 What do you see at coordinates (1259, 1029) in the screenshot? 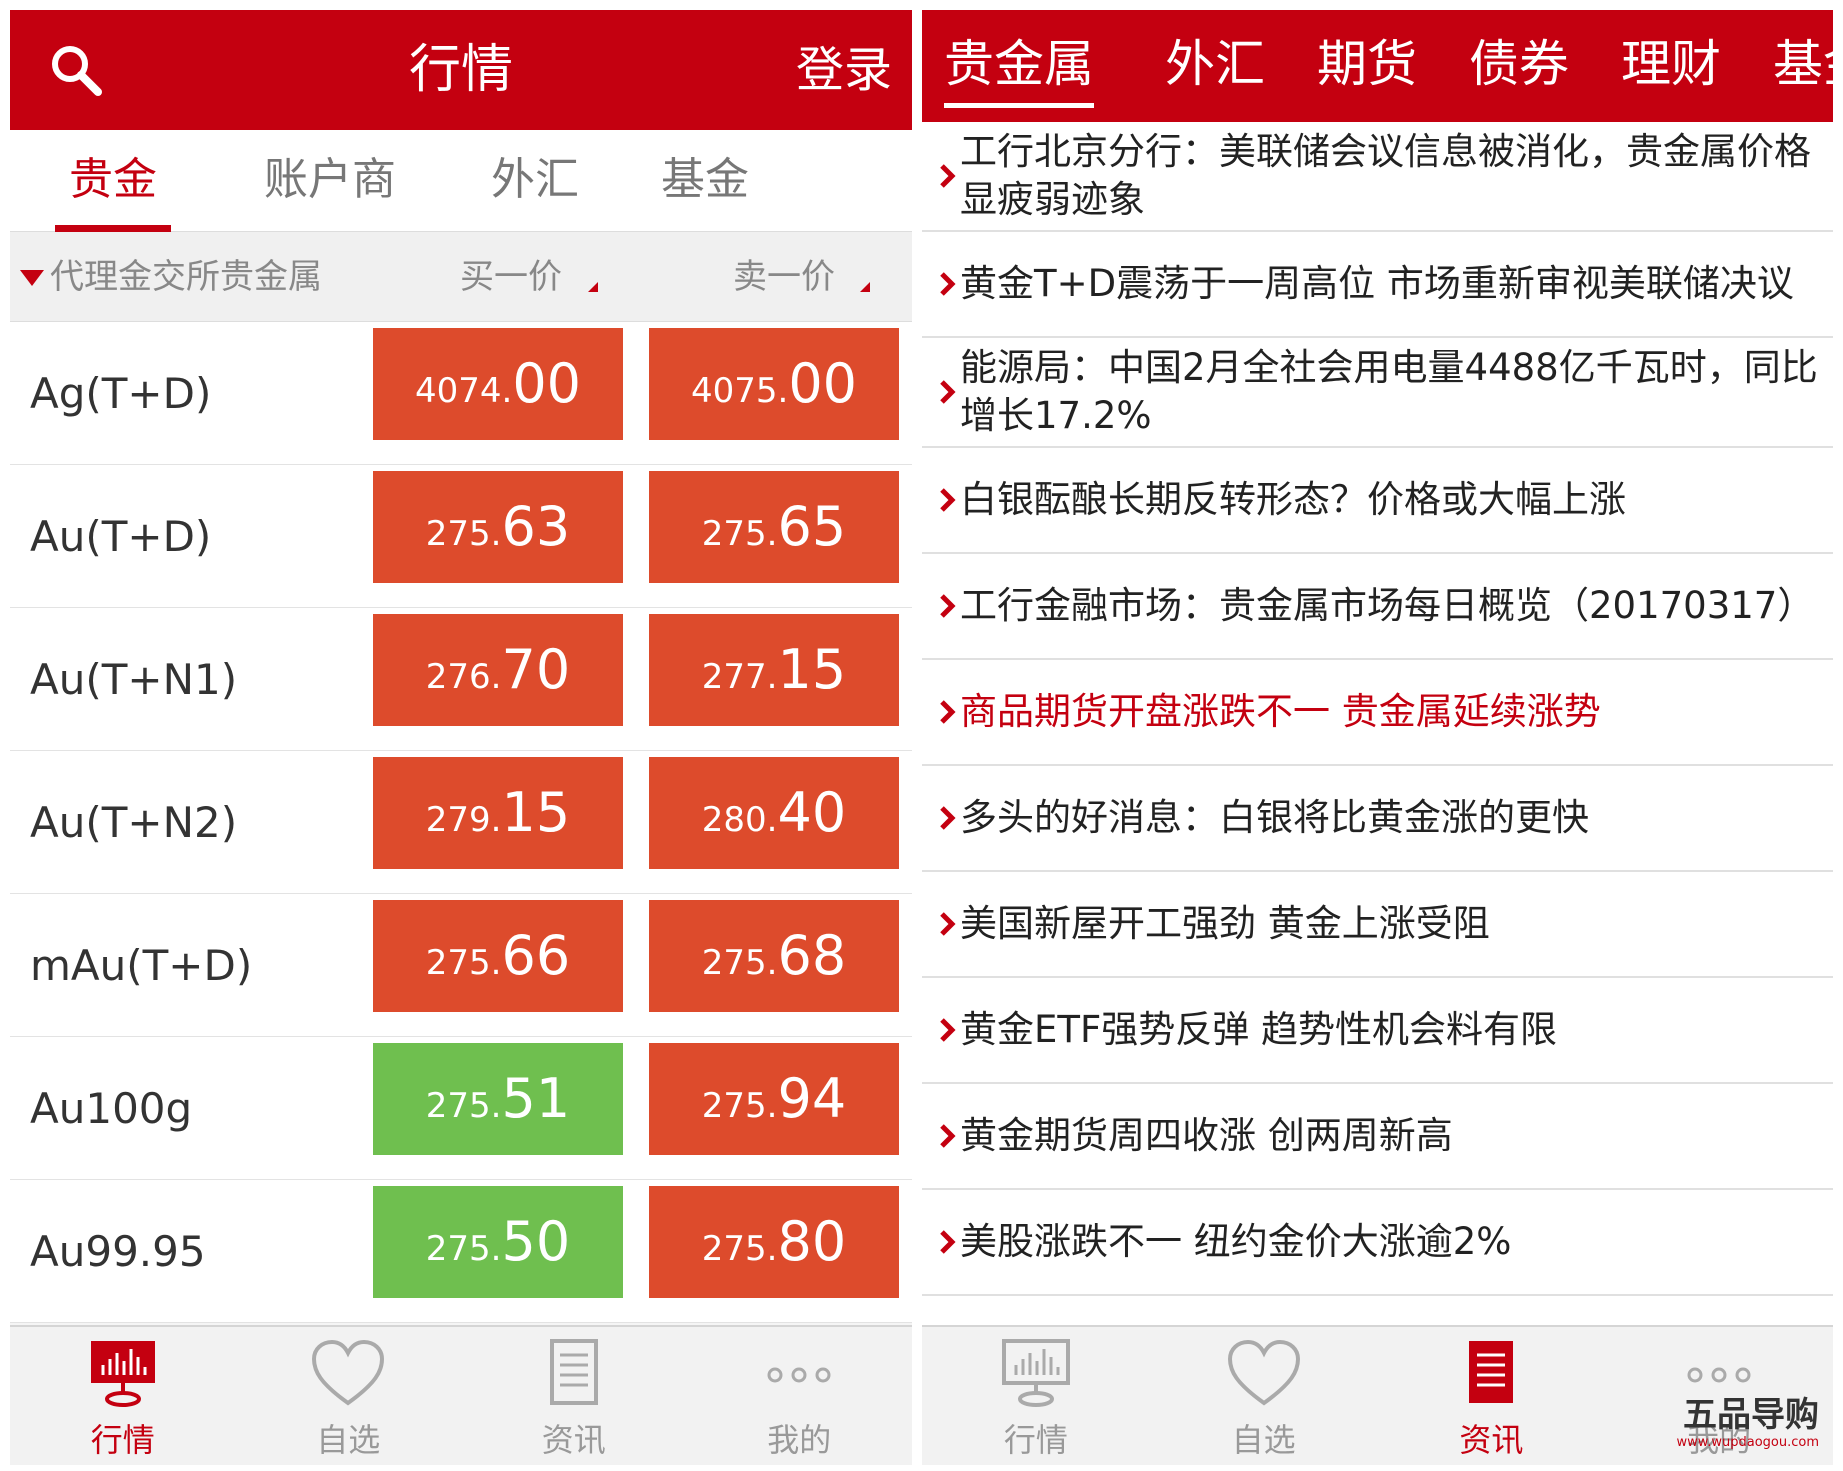
I see `news-title: 黄金ETF强势反弹 趋势性机会料有限` at bounding box center [1259, 1029].